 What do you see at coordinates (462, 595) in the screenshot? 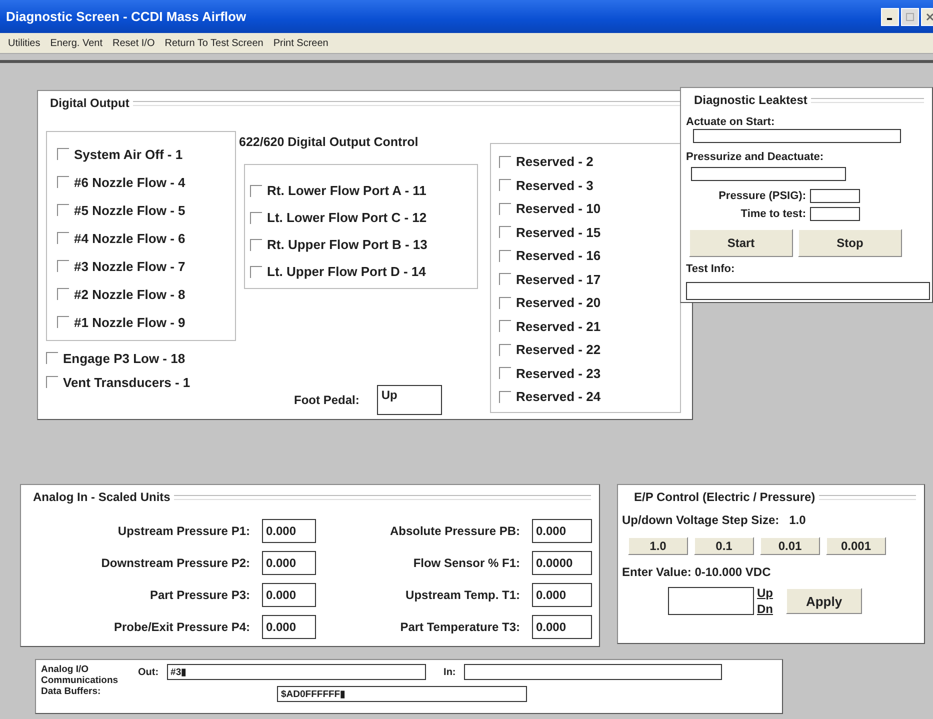
I see `reading-label: Upstream Temp. T1:` at bounding box center [462, 595].